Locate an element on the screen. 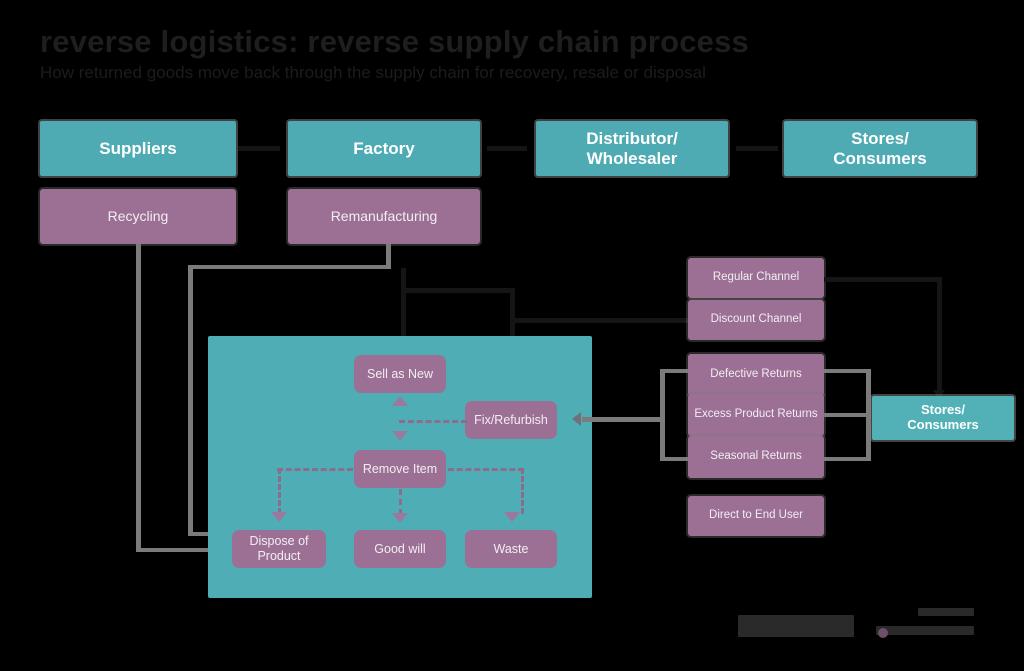 The height and width of the screenshot is (671, 1024). node-remove-item: Remove Item is located at coordinates (400, 469).